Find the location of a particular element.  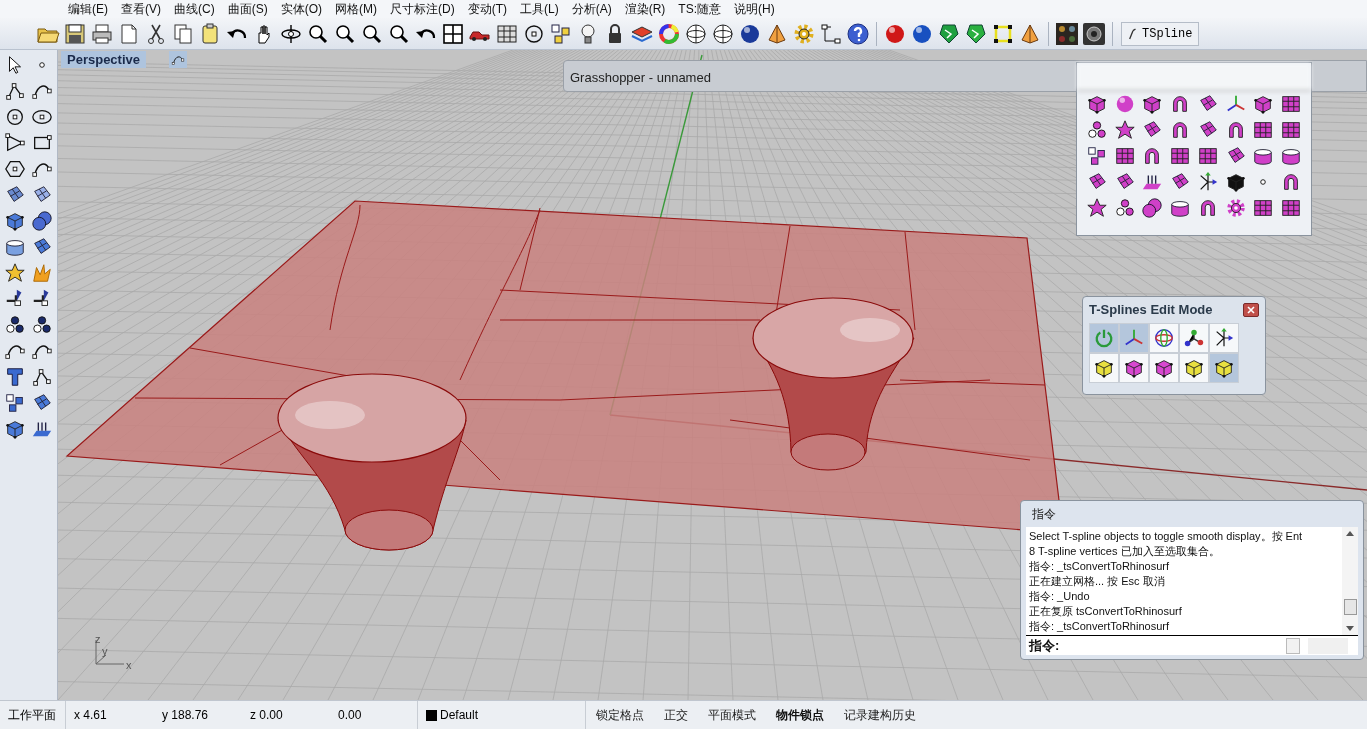

window4-icon is located at coordinates (453, 33).